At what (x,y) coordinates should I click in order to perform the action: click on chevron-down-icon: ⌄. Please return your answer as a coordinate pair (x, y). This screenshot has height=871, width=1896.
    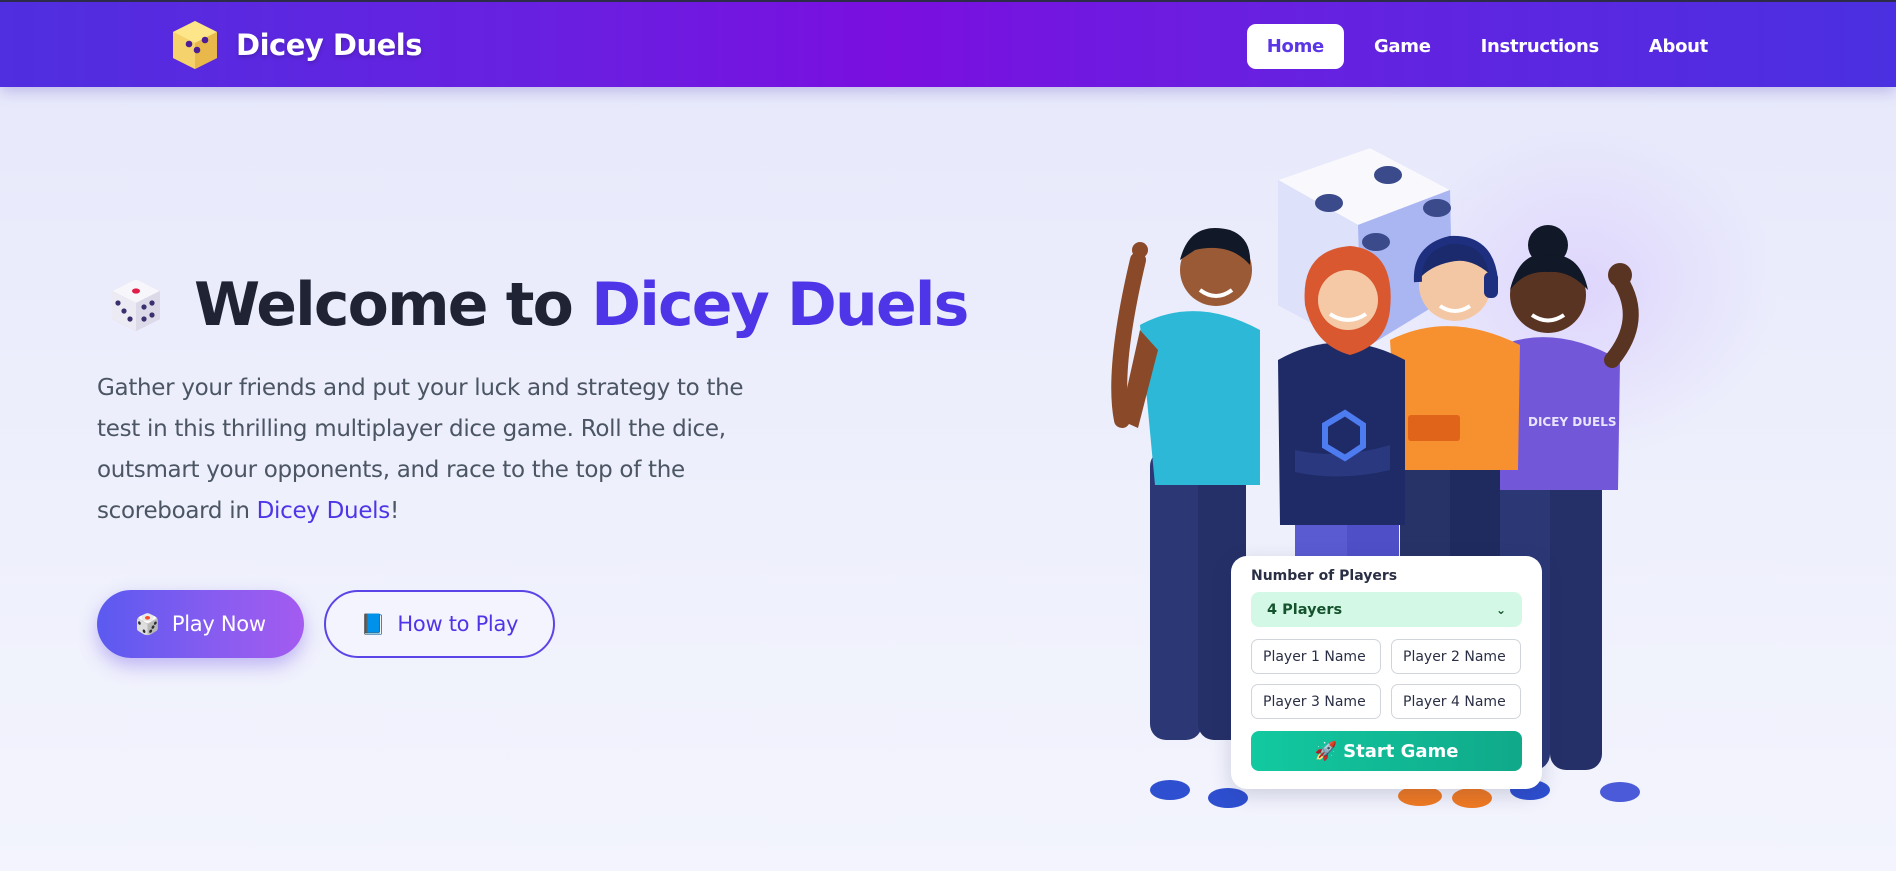
    Looking at the image, I should click on (1500, 609).